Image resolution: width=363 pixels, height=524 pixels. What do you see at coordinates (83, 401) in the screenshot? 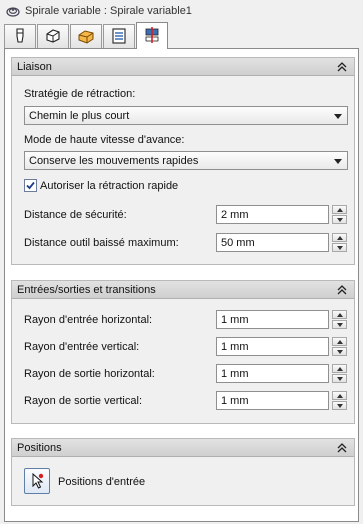
I see `exit-vertical-radius-label: Rayon de sortie vertical:` at bounding box center [83, 401].